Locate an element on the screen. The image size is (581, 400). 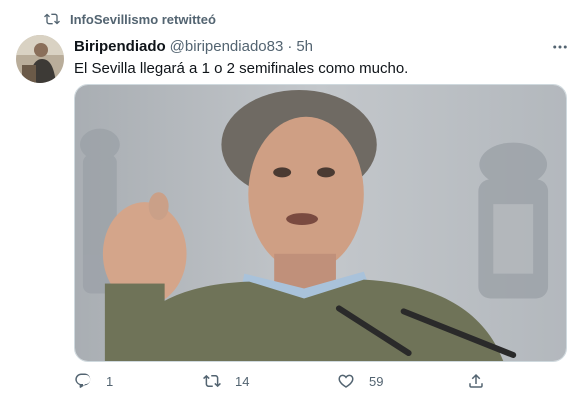
tweet-actions: 1 14 59 is located at coordinates (290, 382).